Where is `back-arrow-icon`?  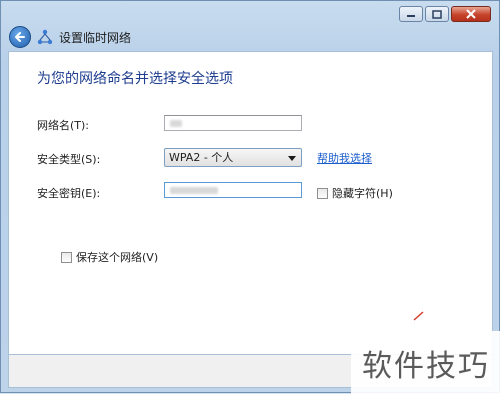 back-arrow-icon is located at coordinates (20, 37).